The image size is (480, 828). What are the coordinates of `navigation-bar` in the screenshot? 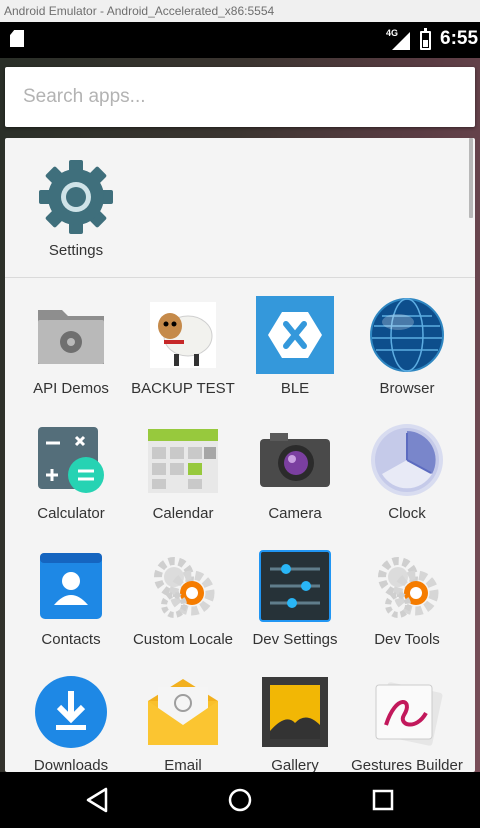 It's located at (240, 800).